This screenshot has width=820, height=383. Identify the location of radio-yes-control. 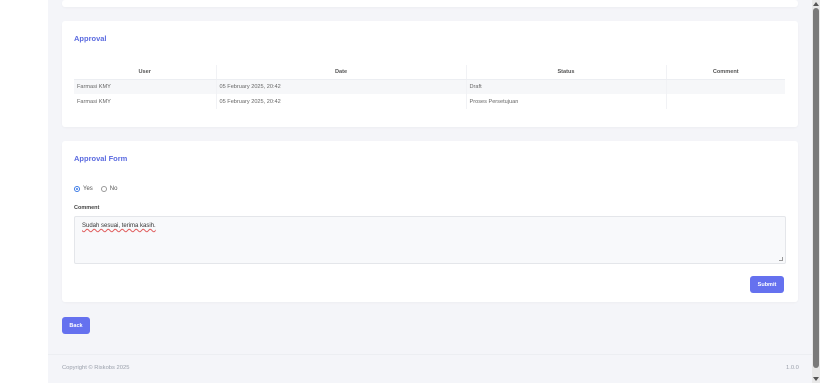
(77, 189).